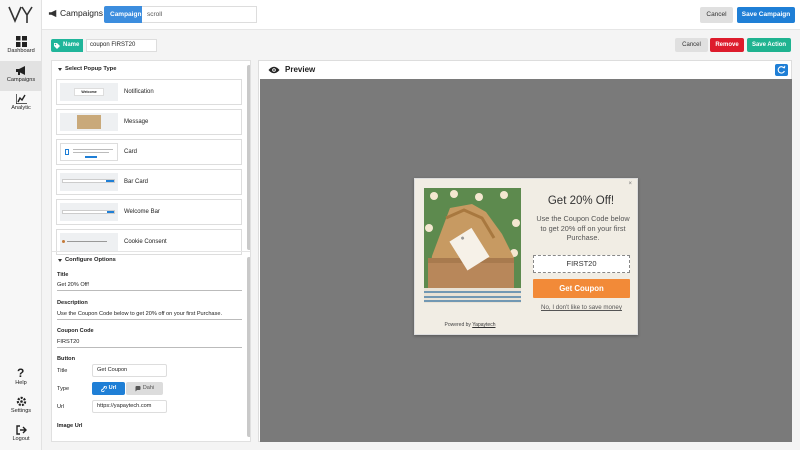 The image size is (800, 450). Describe the element at coordinates (472, 245) in the screenshot. I see `gift-box-image` at that location.